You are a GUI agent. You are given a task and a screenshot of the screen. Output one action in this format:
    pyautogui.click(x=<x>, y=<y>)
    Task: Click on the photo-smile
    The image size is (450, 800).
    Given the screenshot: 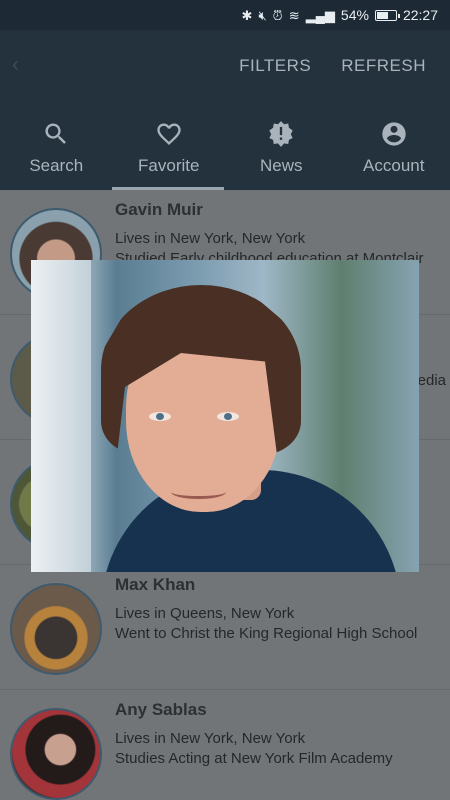 What is the action you would take?
    pyautogui.click(x=198, y=492)
    